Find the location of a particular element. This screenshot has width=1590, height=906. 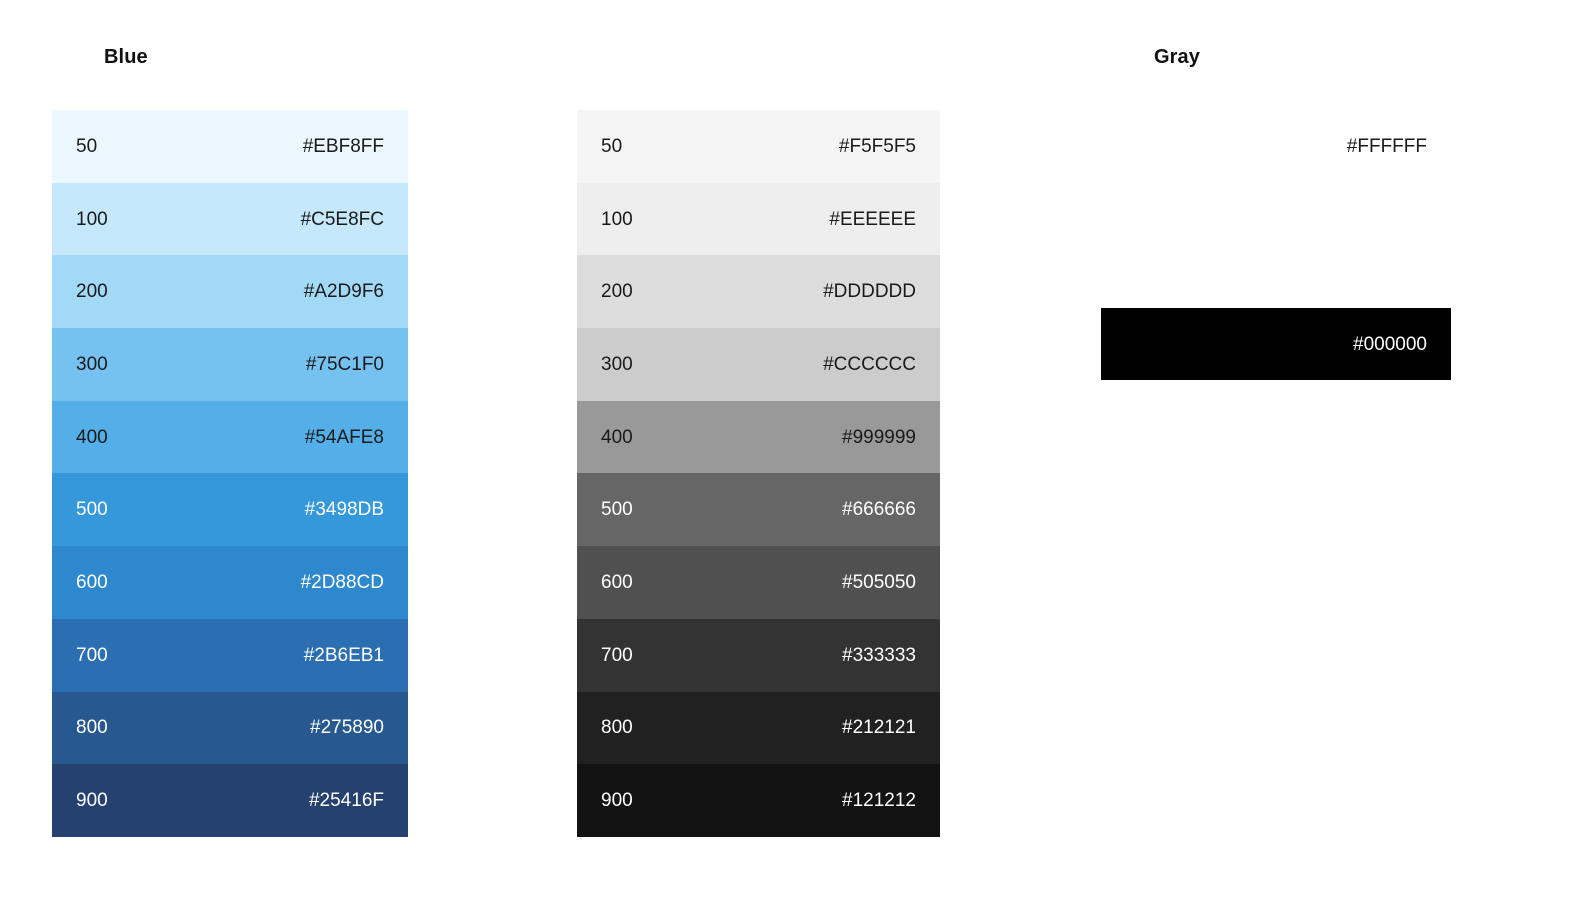

color-swatch: 200 #A2D9F6 is located at coordinates (230, 292).